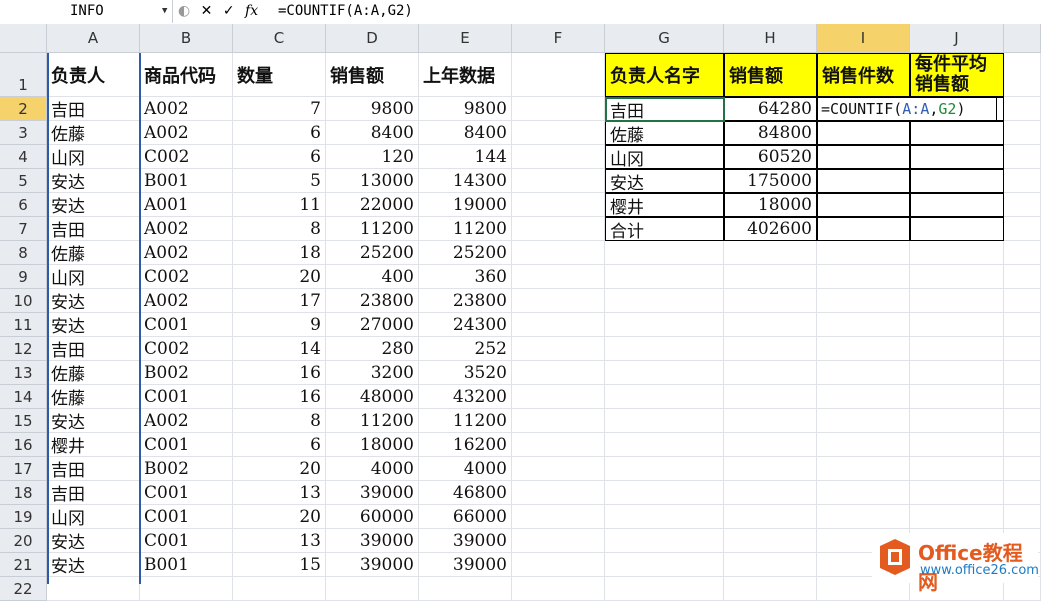 The height and width of the screenshot is (601, 1041). What do you see at coordinates (279, 445) in the screenshot?
I see `data-cell: 6` at bounding box center [279, 445].